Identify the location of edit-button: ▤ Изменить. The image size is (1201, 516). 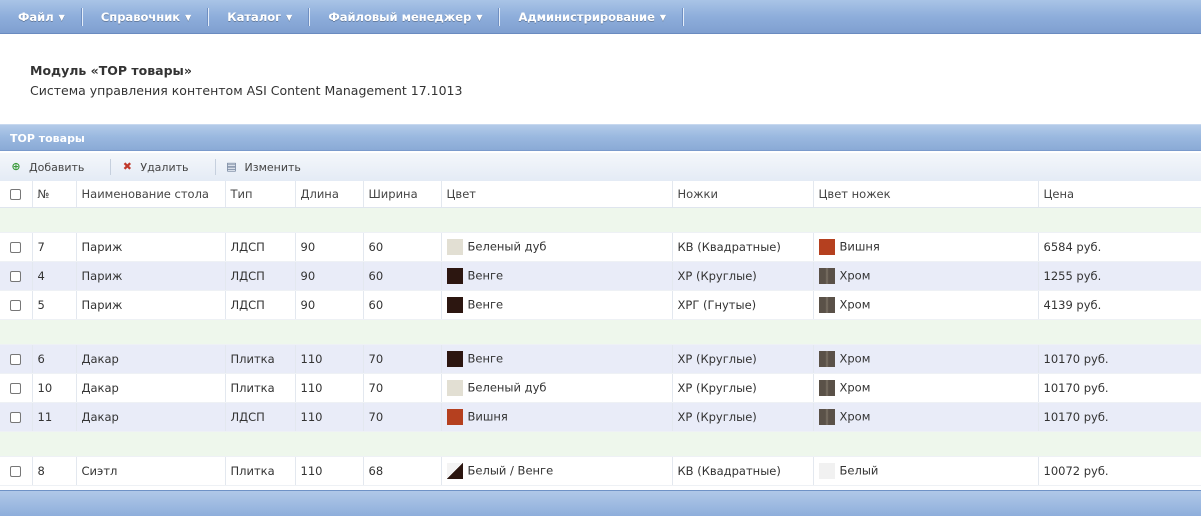
(263, 167).